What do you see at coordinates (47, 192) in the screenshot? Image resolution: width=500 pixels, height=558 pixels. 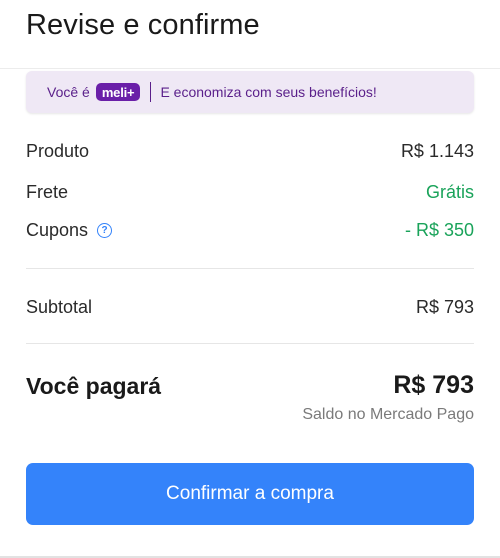 I see `shipping-label: Frete` at bounding box center [47, 192].